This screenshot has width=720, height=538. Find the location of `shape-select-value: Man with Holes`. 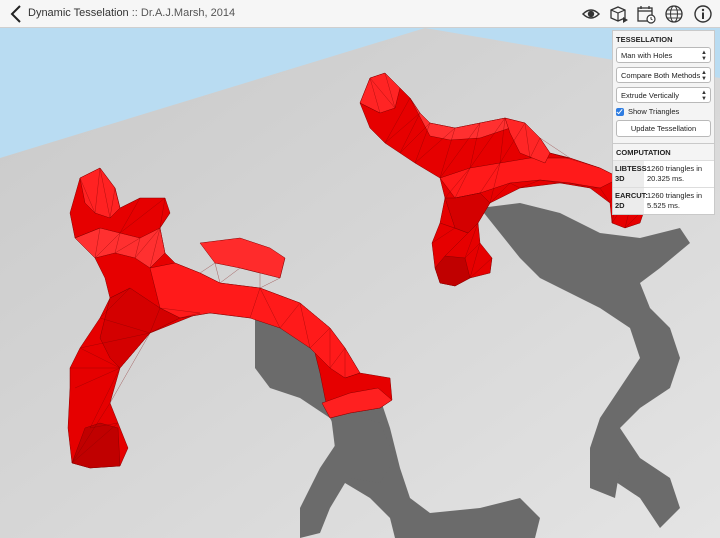

shape-select-value: Man with Holes is located at coordinates (647, 55).